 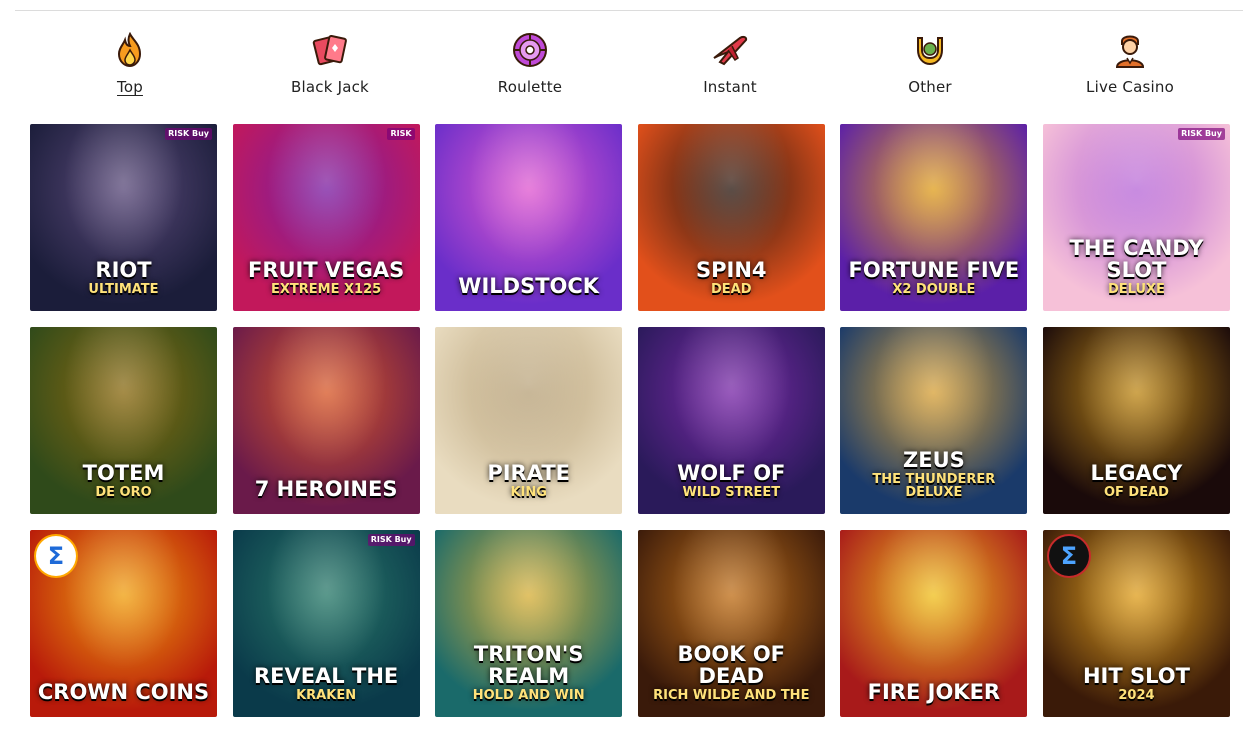 I want to click on category-roulette: Roulette, so click(x=530, y=66).